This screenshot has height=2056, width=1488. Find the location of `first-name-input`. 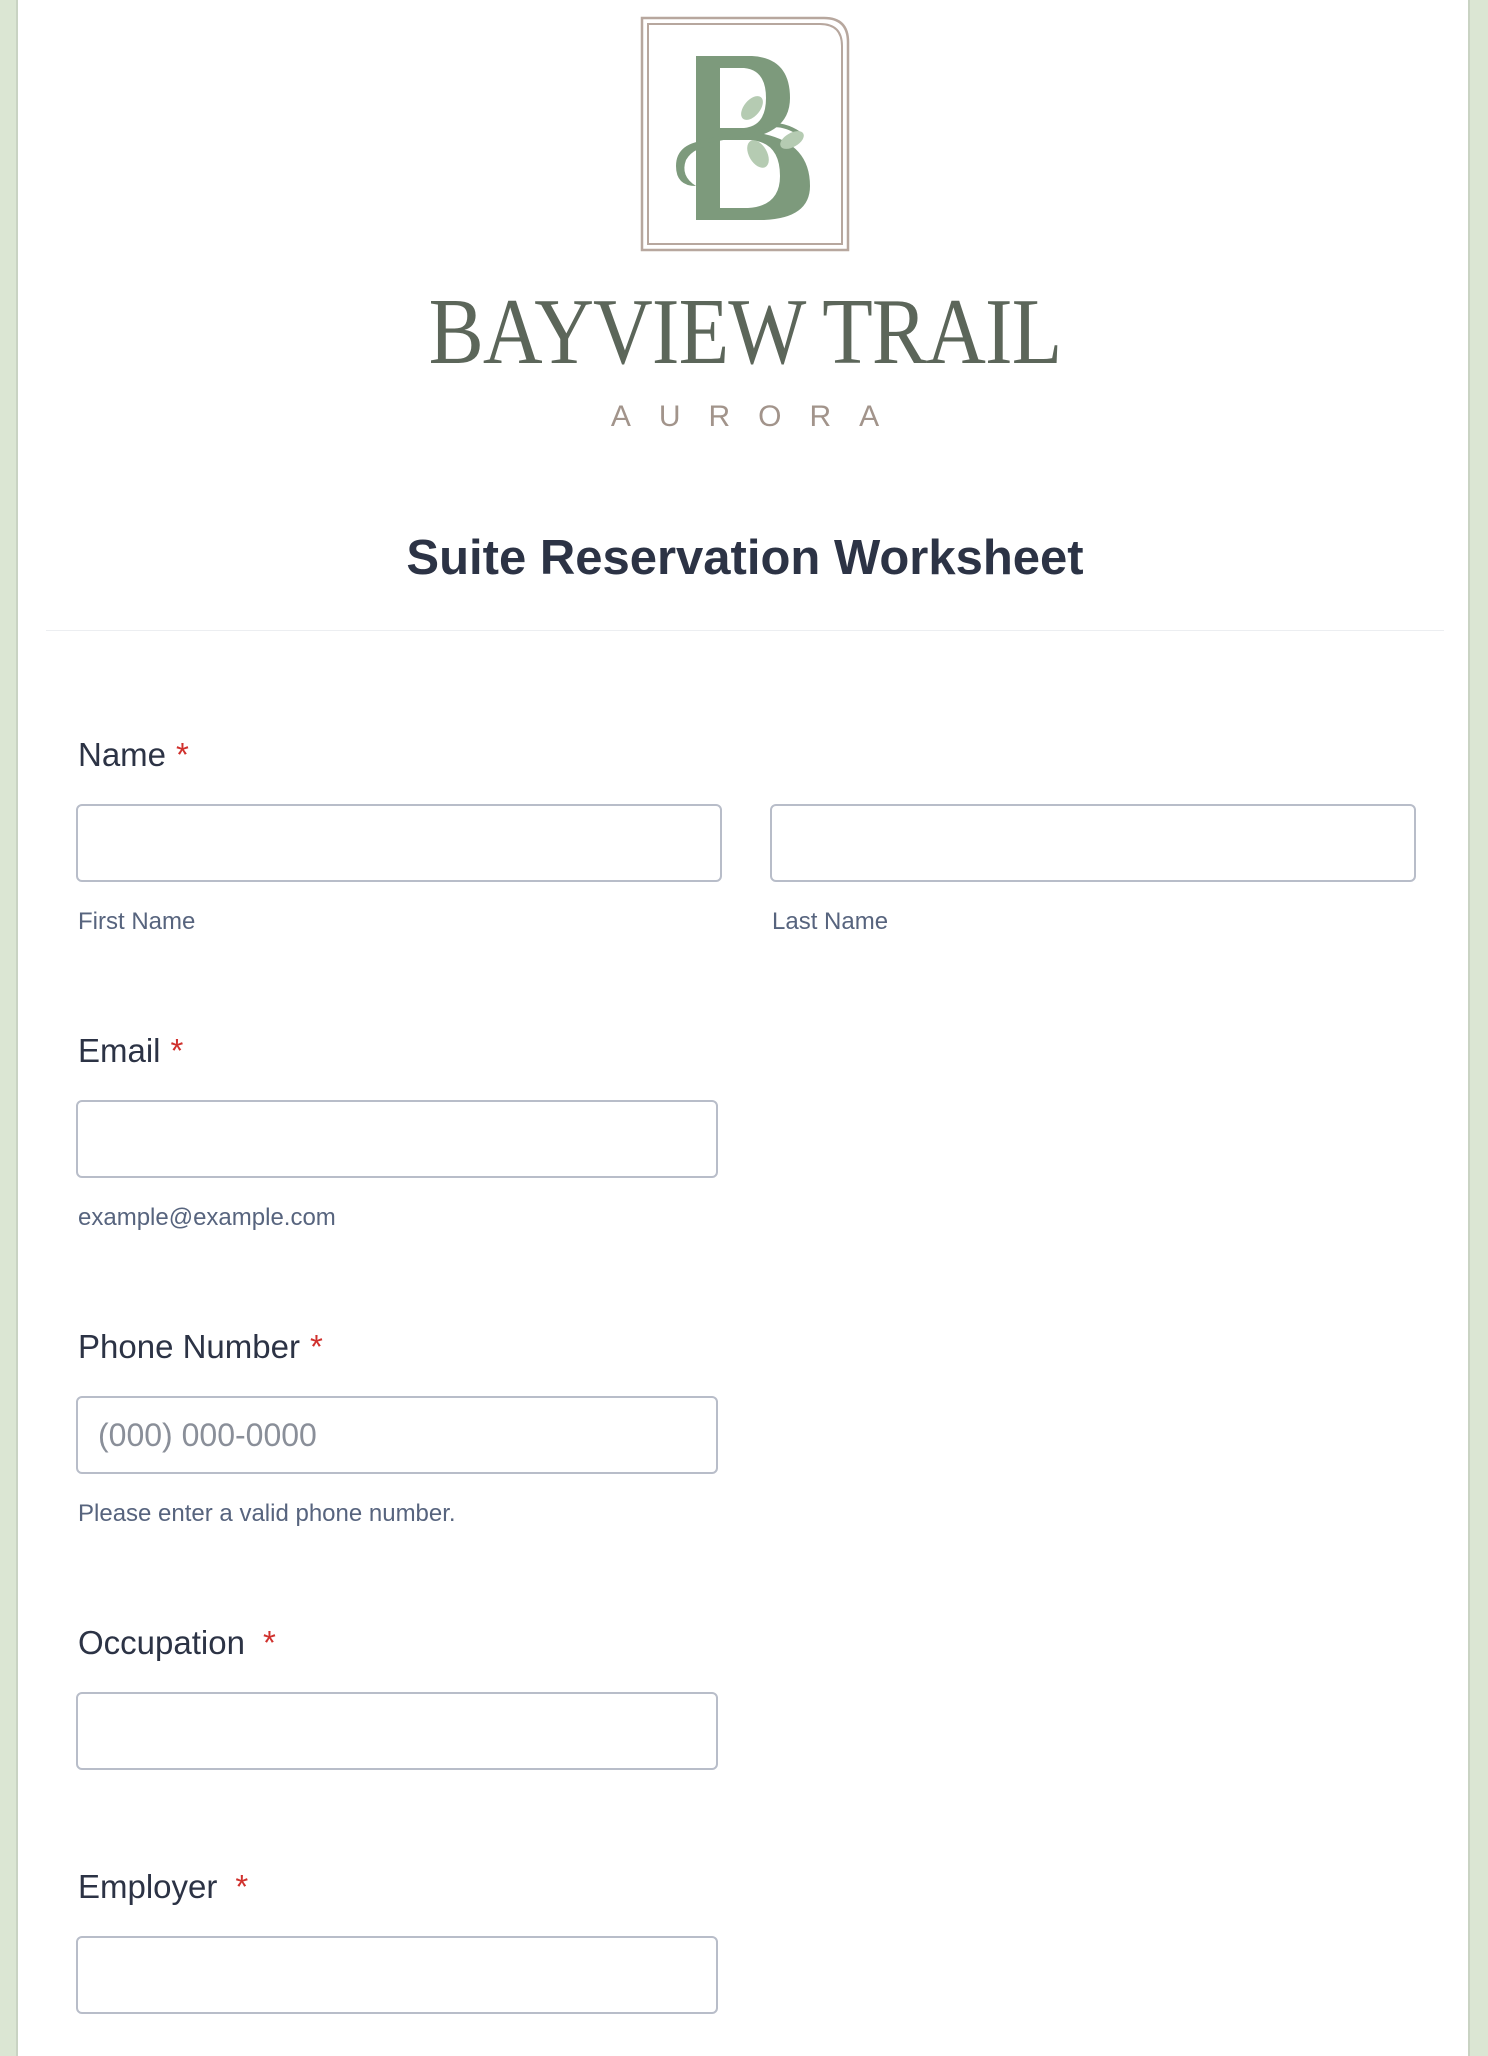

first-name-input is located at coordinates (399, 843).